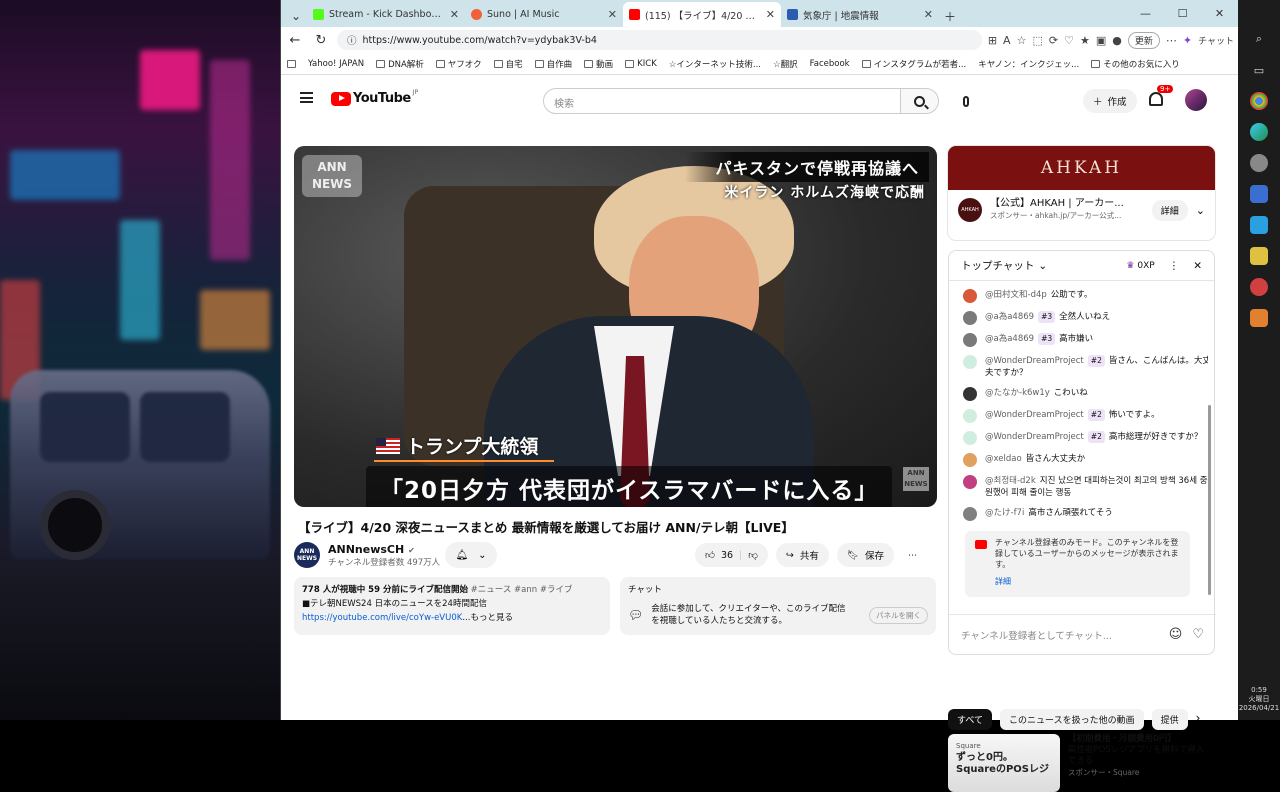 The width and height of the screenshot is (1280, 792). I want to click on chat-author: @a為a4869, so click(1009, 339).